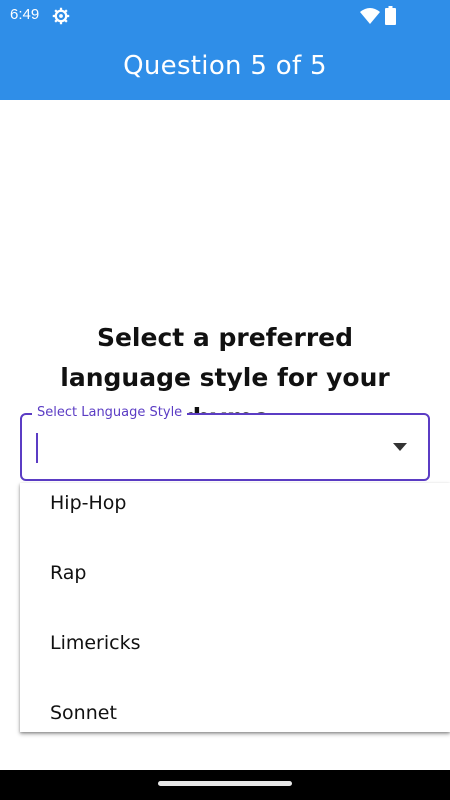 The image size is (450, 800). I want to click on dropdown-option-limericks: Limericks, so click(235, 643).